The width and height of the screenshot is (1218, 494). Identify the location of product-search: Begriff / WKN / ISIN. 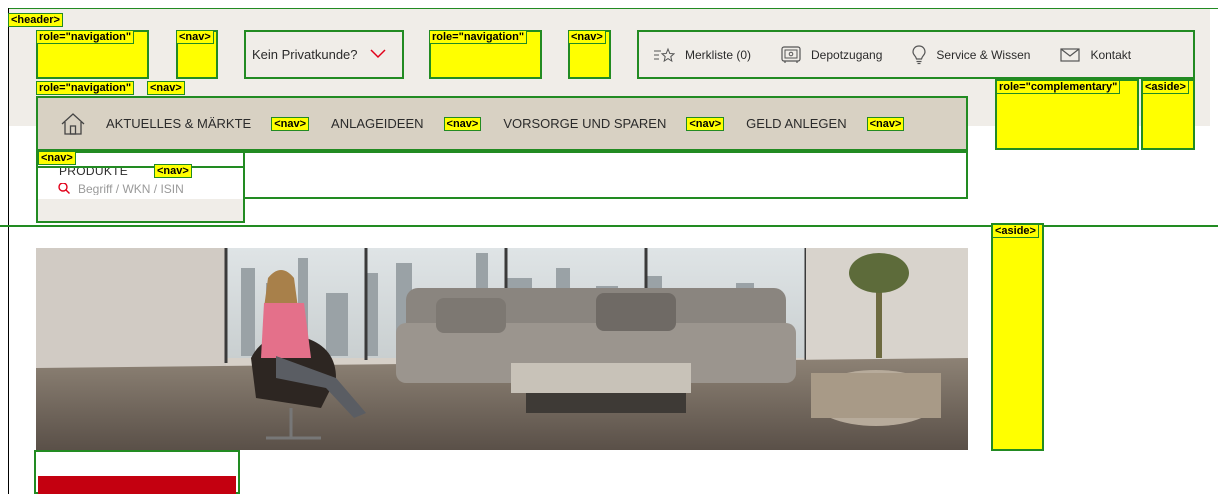
(121, 189).